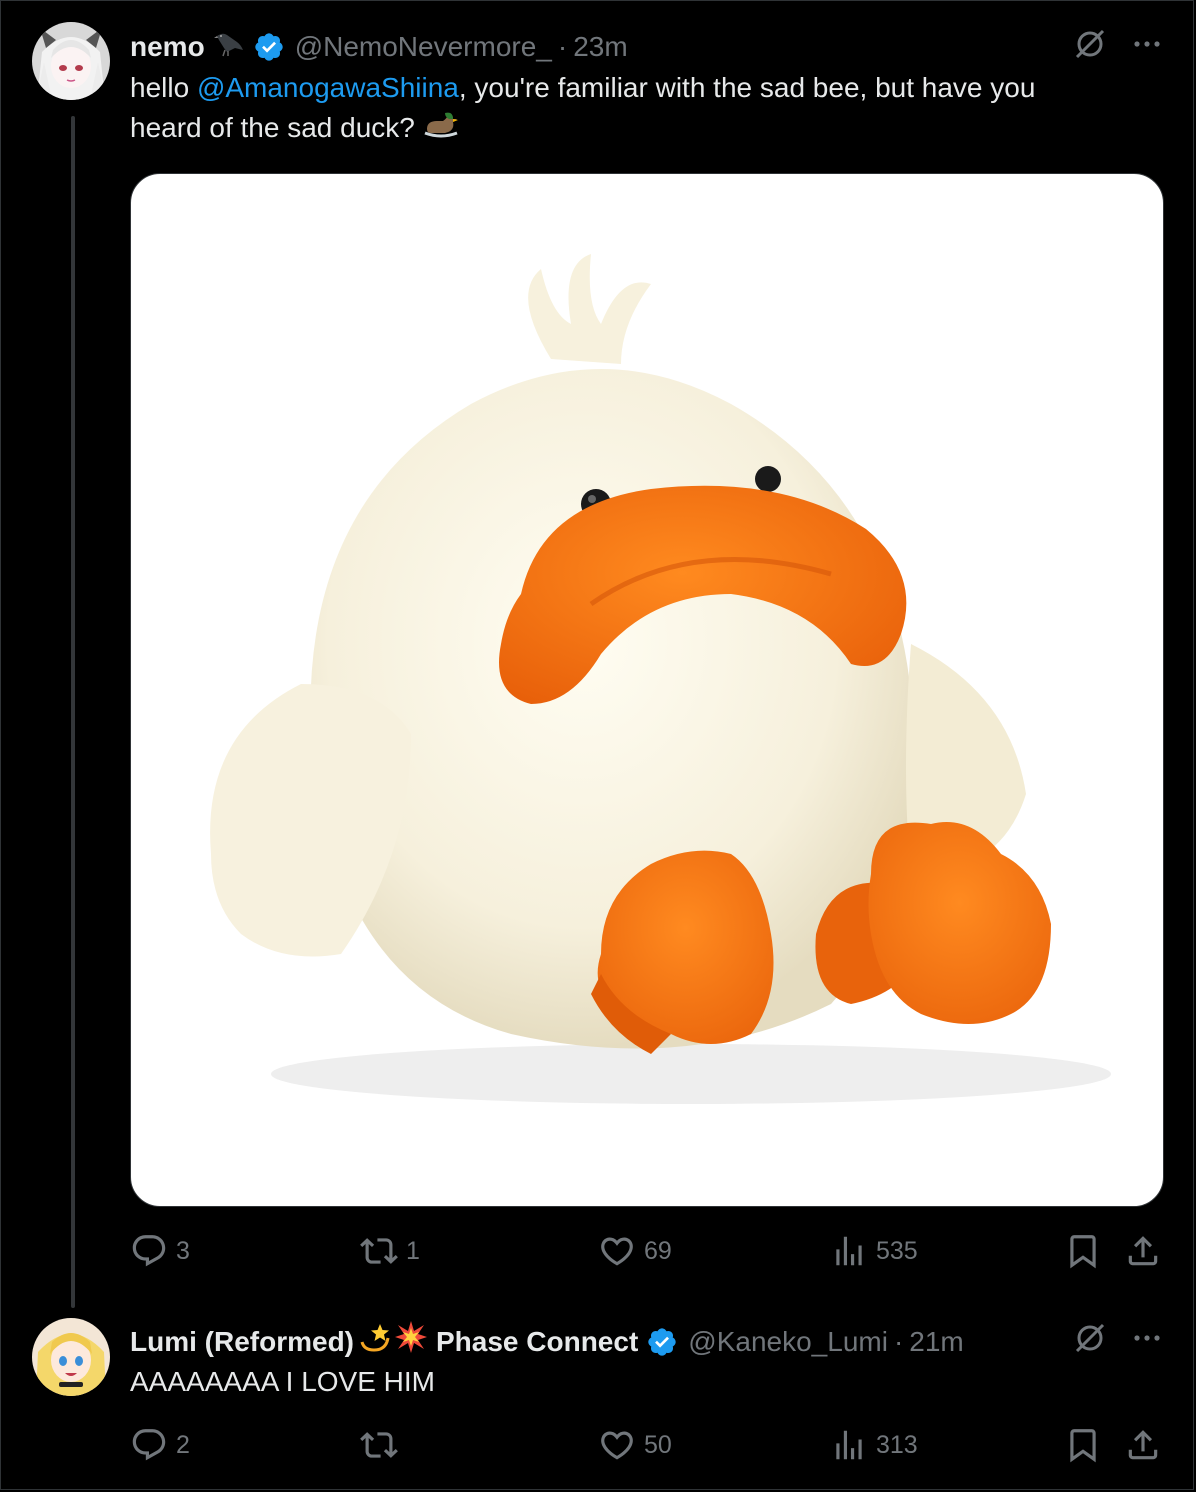 This screenshot has width=1196, height=1492. I want to click on tweet-header: nemo @NemoNevermore_ · 23m, so click(379, 46).